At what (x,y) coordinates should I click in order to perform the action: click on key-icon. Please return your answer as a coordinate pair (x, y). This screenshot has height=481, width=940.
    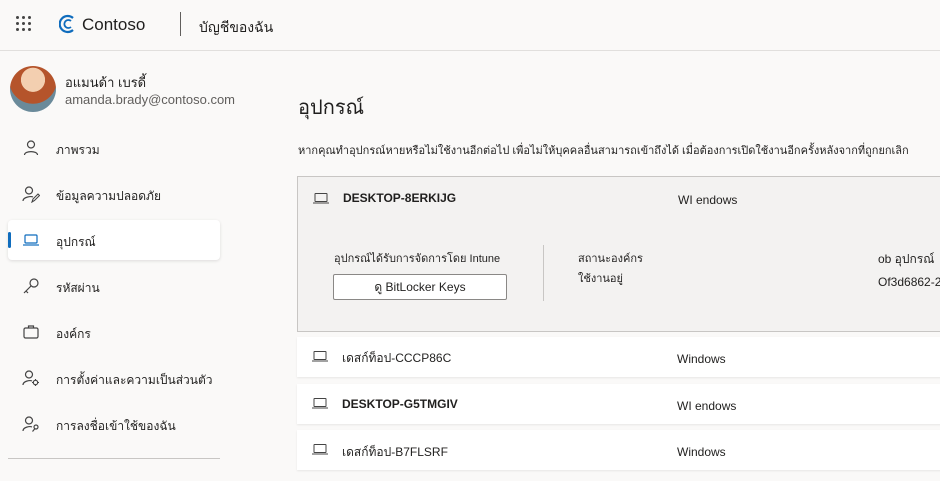
    Looking at the image, I should click on (31, 286).